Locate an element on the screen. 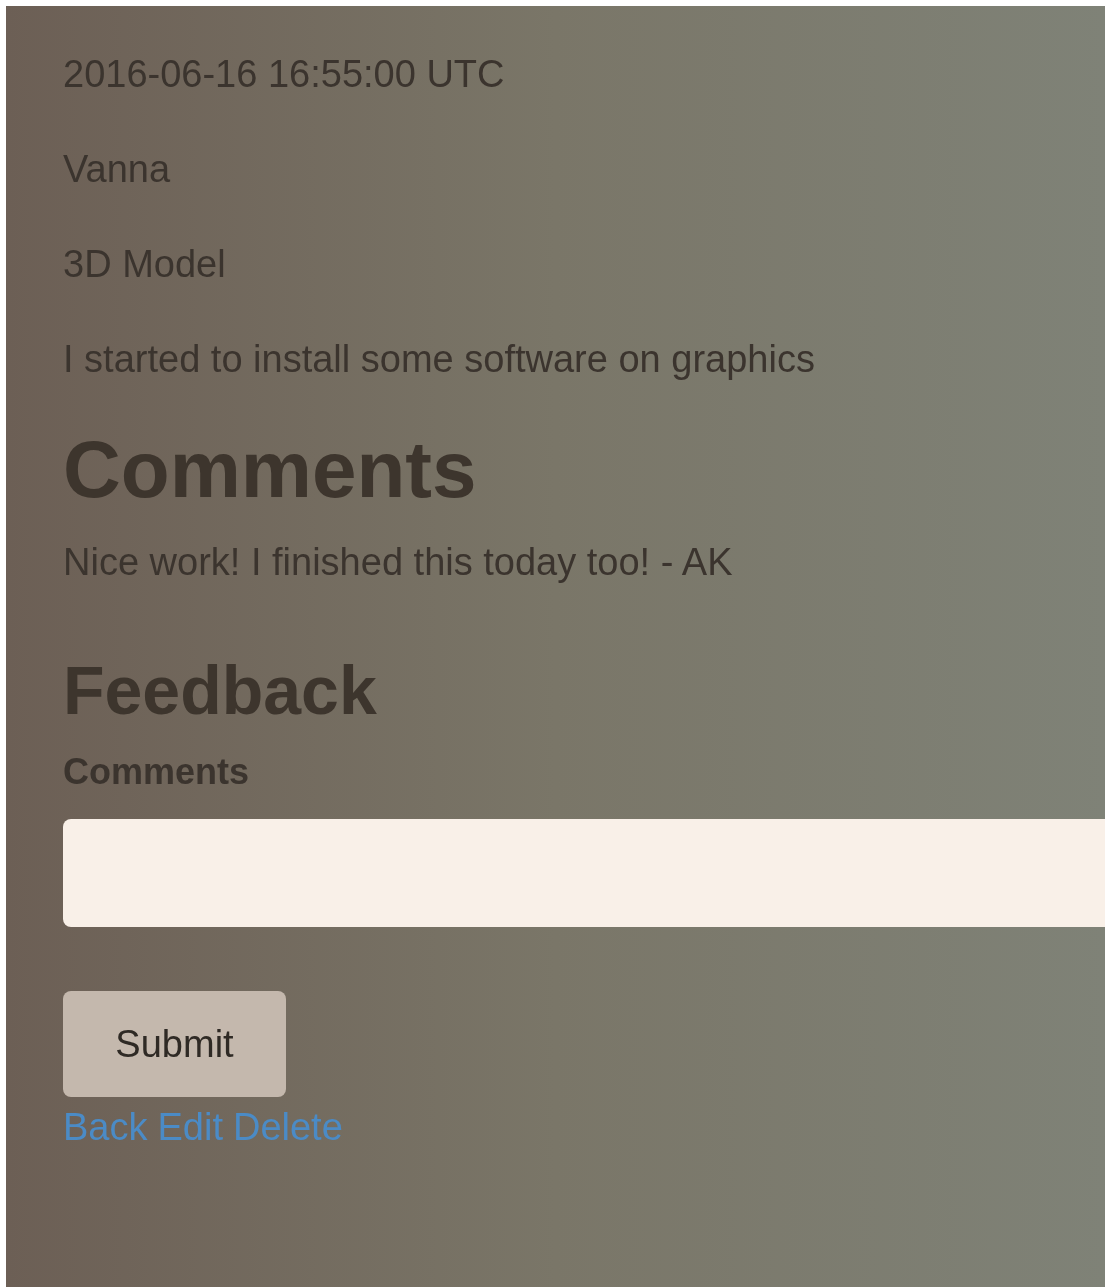  field-label: Comments is located at coordinates (156, 772).